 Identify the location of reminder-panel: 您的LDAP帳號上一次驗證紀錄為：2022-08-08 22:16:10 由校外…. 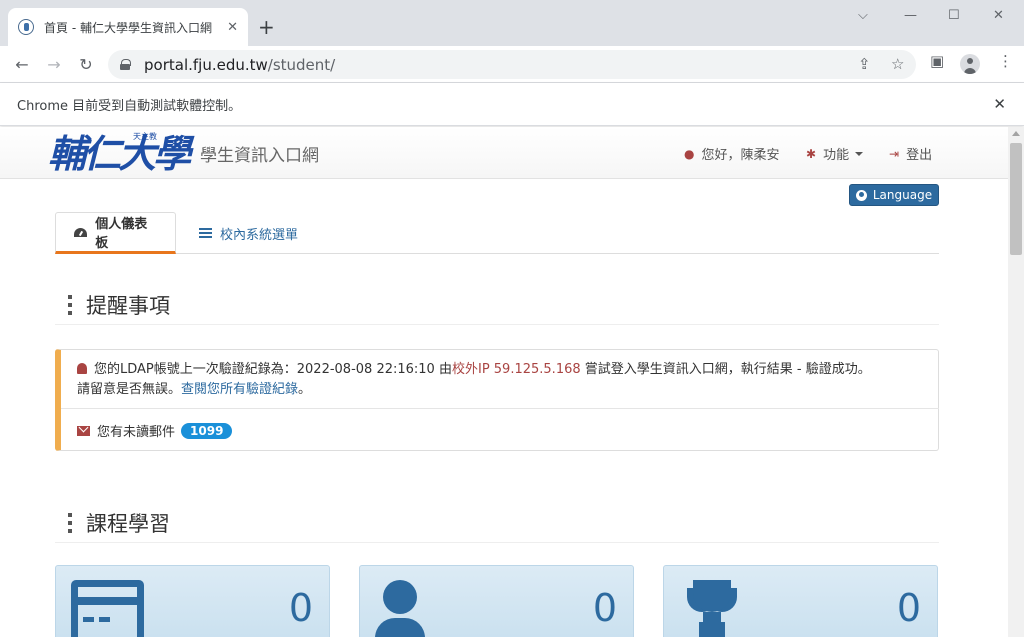
(497, 400).